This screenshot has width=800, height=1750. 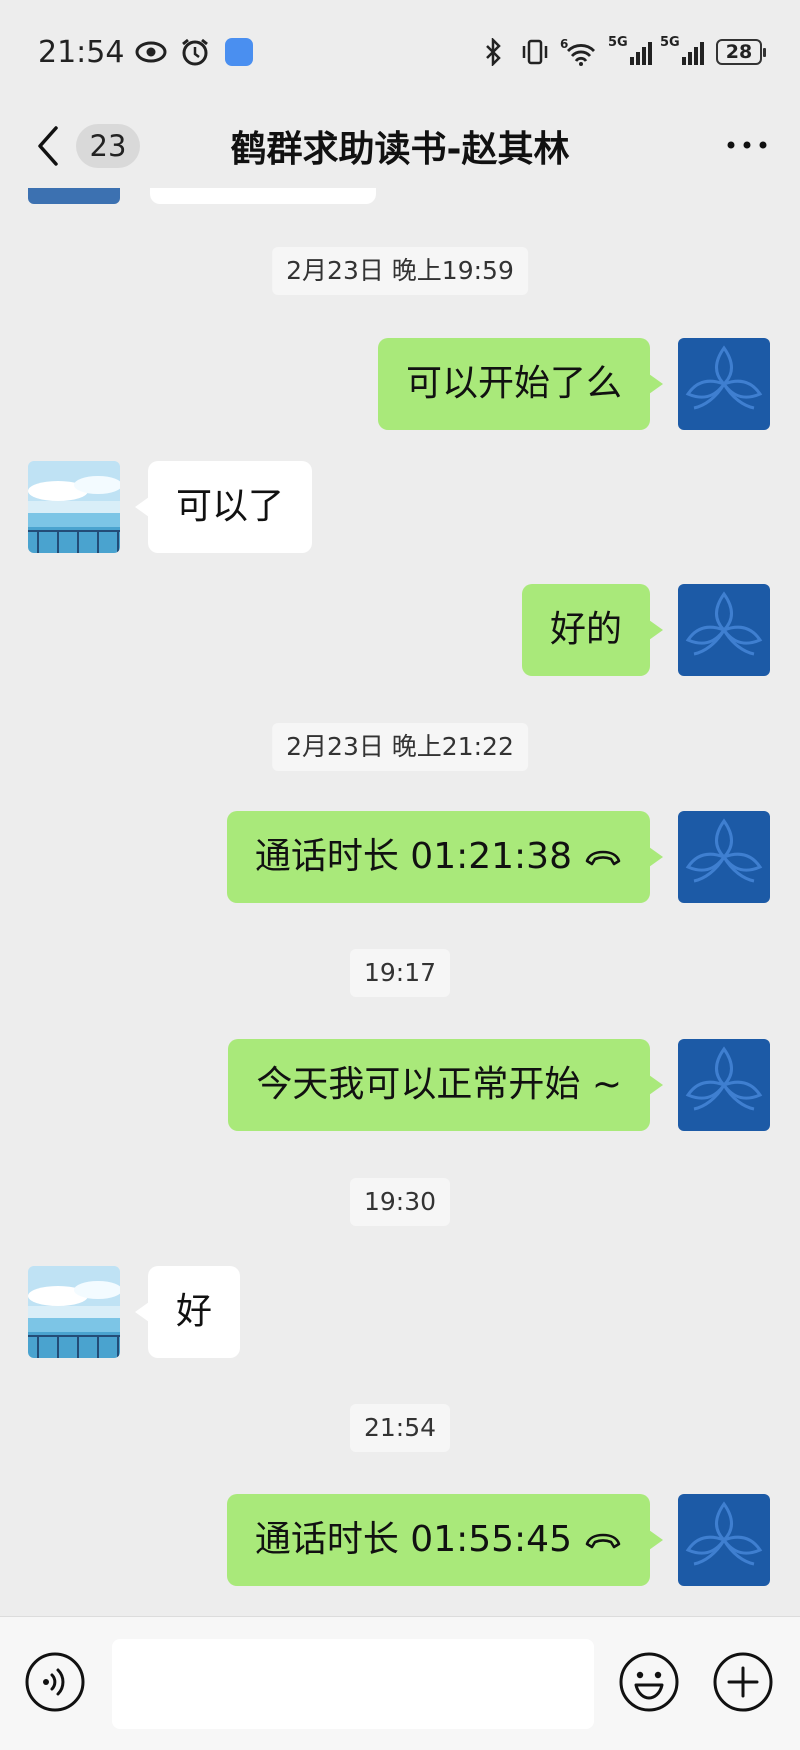 I want to click on call-record-bubble: 通话时长 01:55:45, so click(x=445, y=1540).